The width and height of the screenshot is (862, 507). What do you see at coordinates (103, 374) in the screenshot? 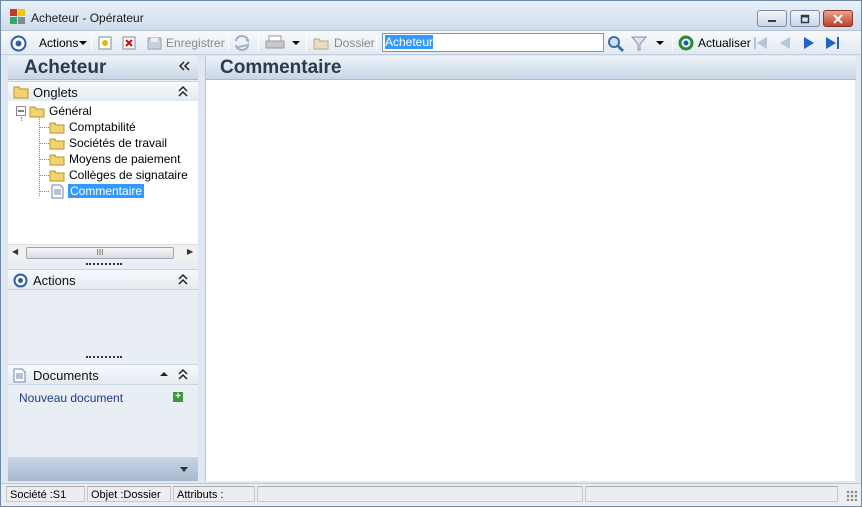
I see `documents-section-header: Documents` at bounding box center [103, 374].